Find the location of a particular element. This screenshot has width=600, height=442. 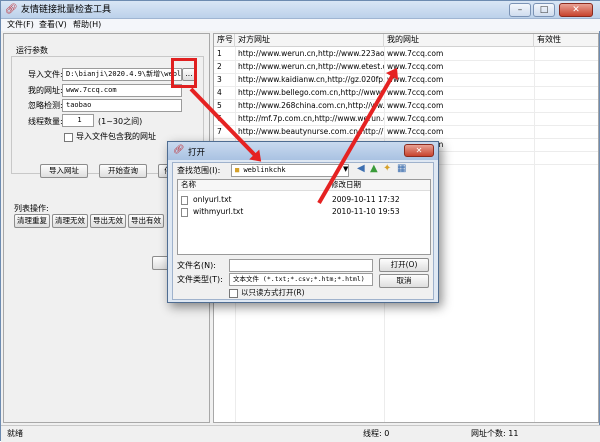

menu-help: 帮助(H) is located at coordinates (87, 25).